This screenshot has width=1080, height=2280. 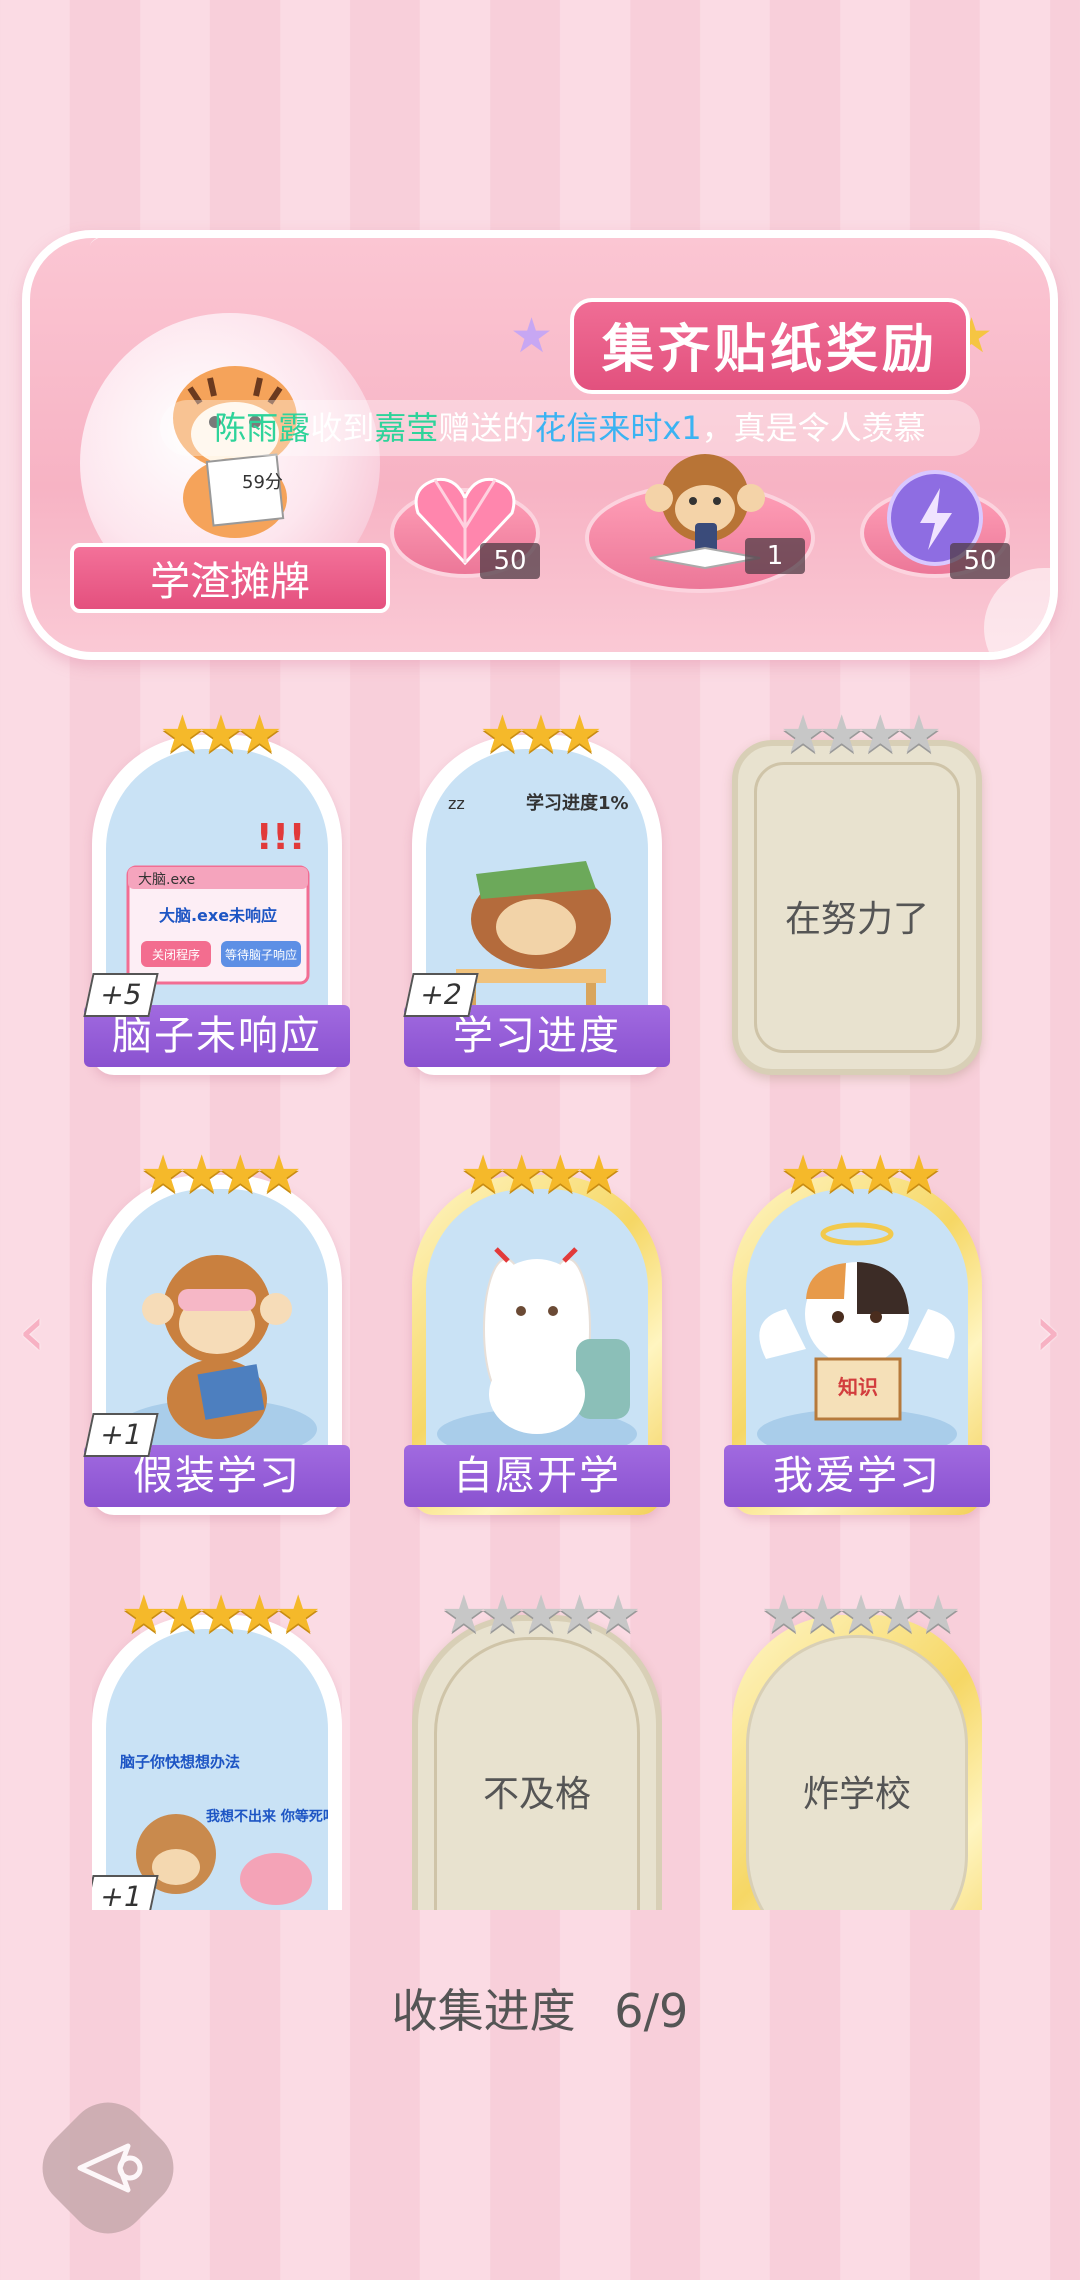 What do you see at coordinates (857, 1747) in the screenshot?
I see `locked-sticker-card: ★★★★★ 炸学校` at bounding box center [857, 1747].